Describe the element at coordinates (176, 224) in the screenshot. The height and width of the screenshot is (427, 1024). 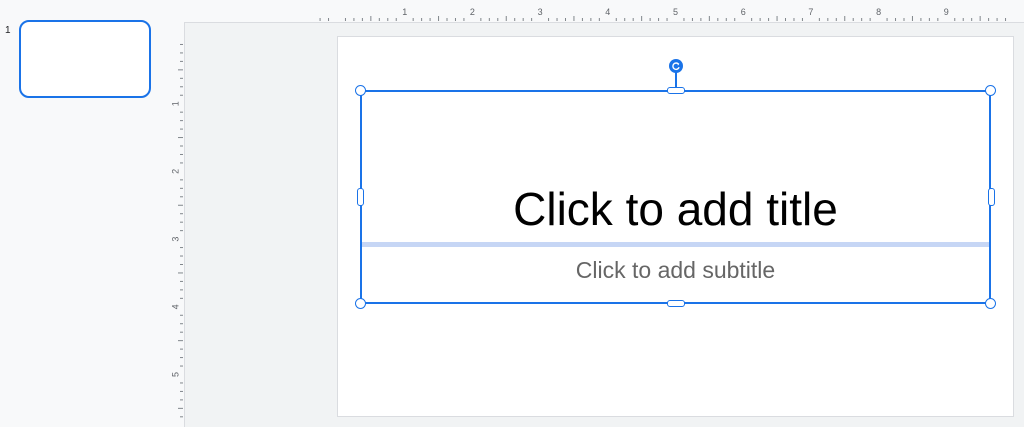
I see `vertical-ruler: 1 2 3 4 5` at that location.